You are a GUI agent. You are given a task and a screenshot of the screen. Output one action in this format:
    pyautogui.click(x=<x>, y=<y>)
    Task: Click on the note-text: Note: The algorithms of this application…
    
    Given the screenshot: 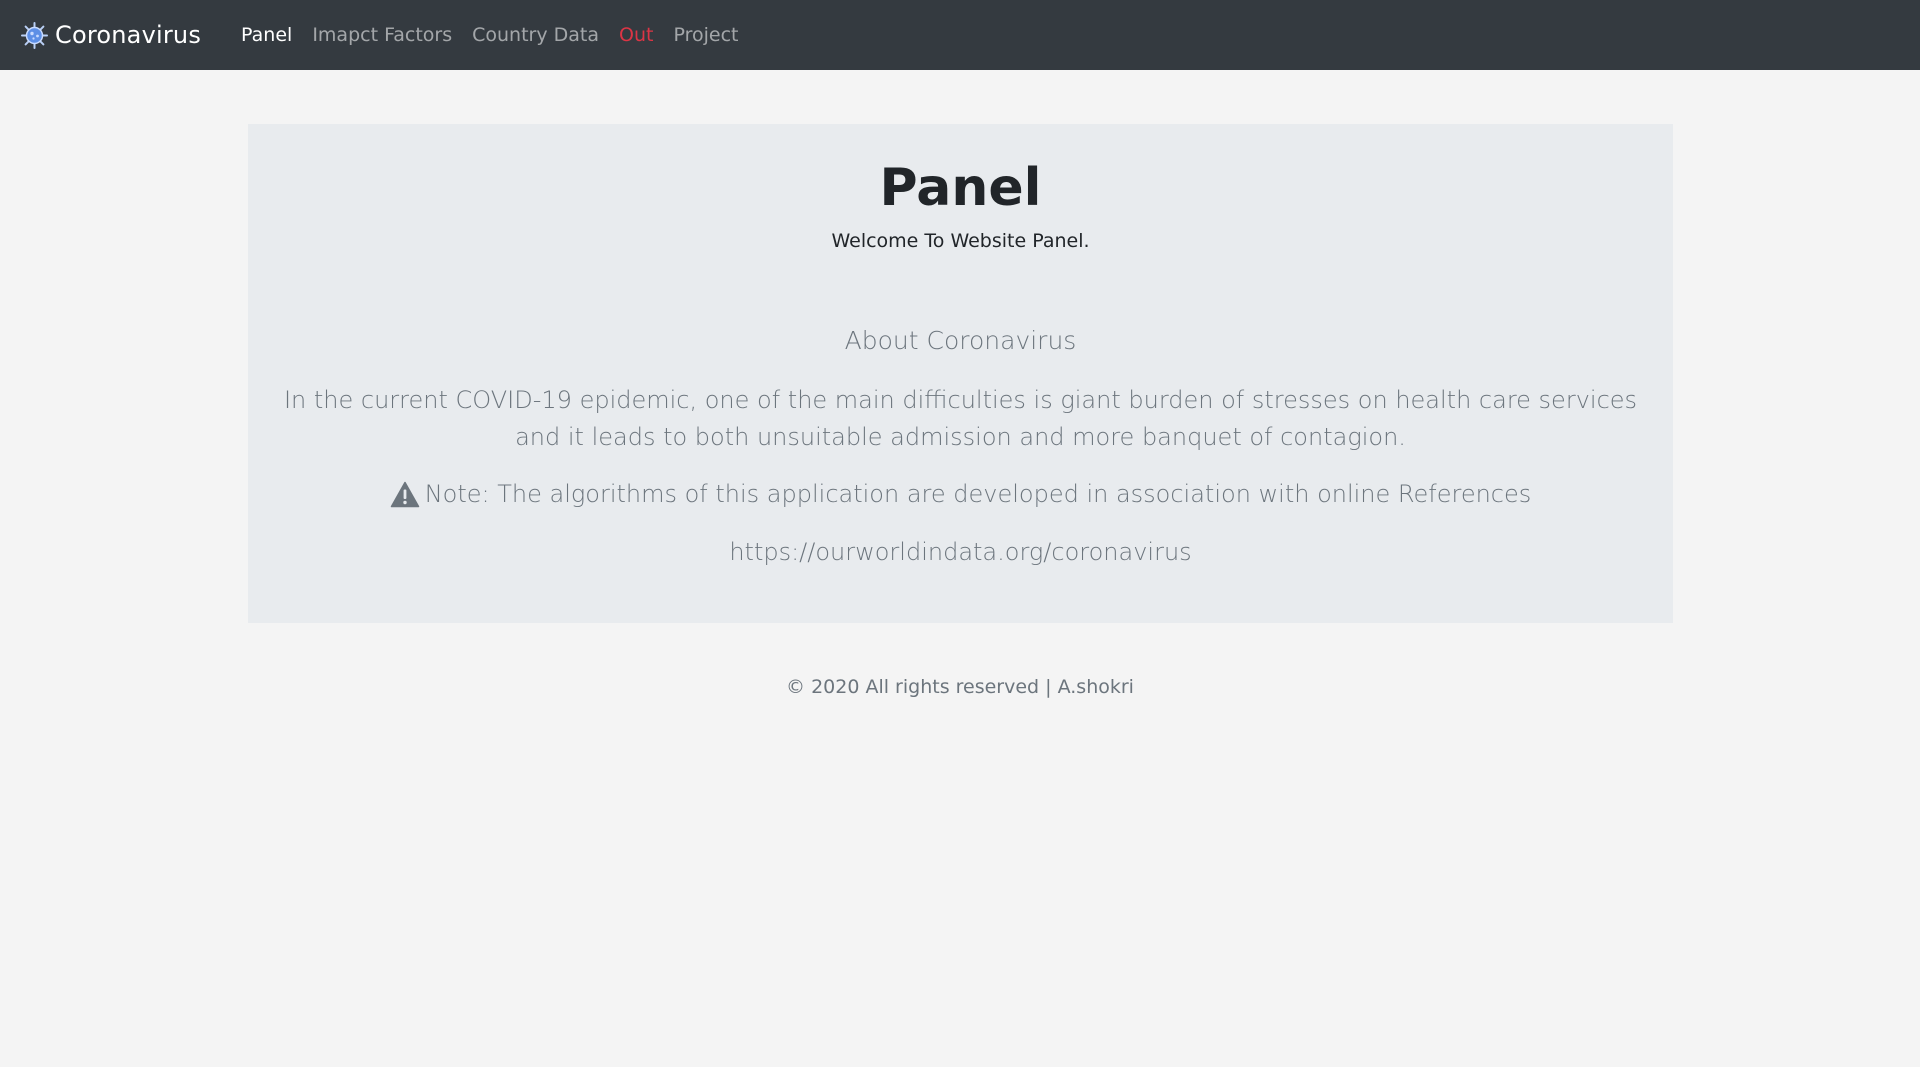 What is the action you would take?
    pyautogui.click(x=978, y=494)
    